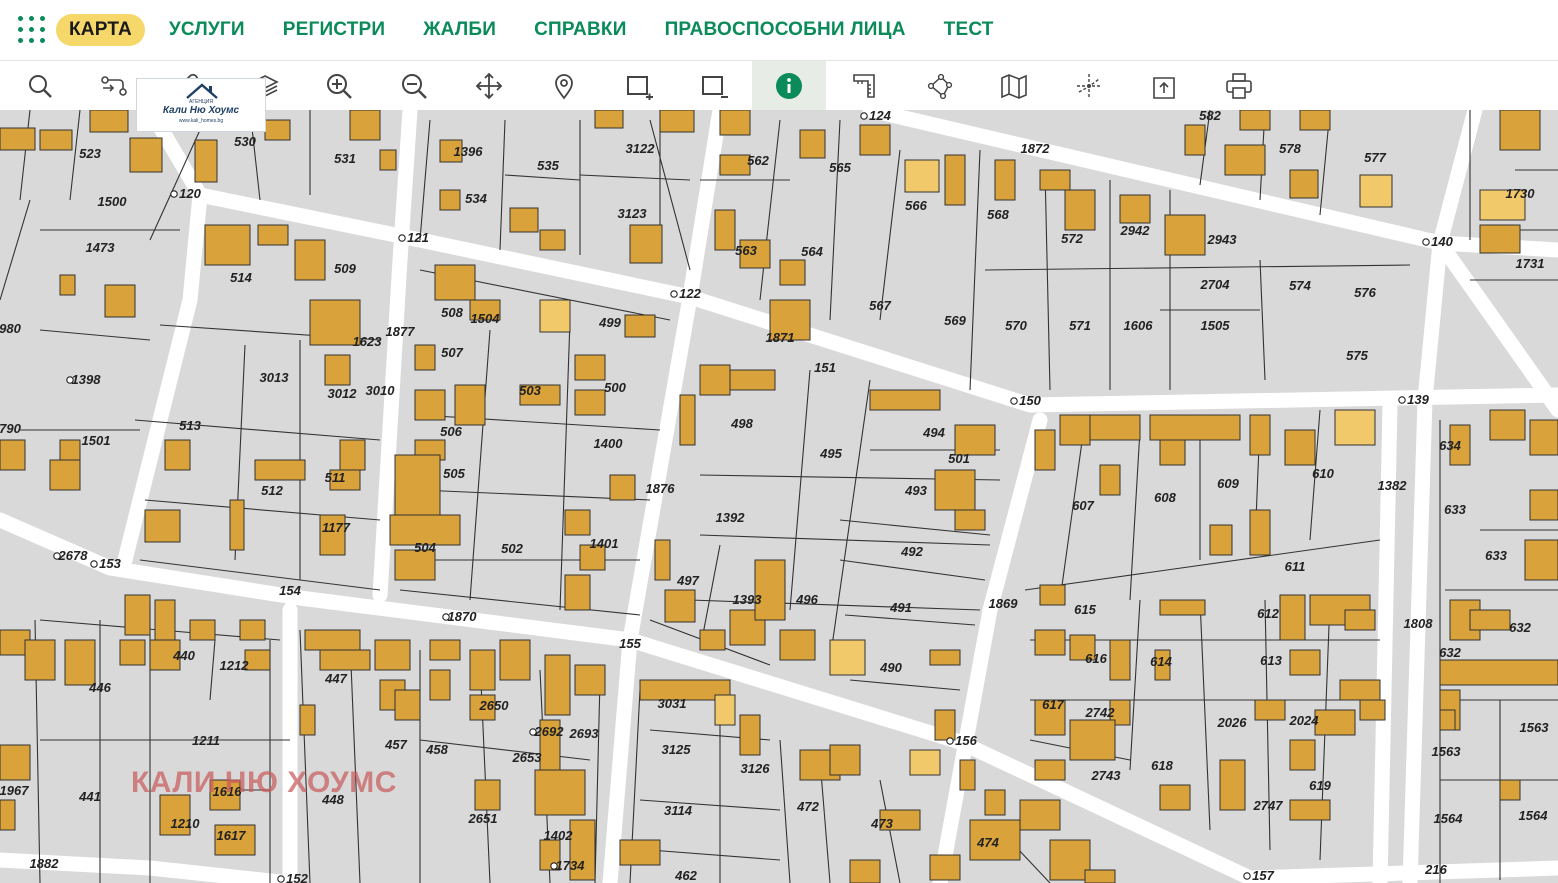 The image size is (1558, 883). Describe the element at coordinates (339, 86) in the screenshot. I see `zoom-in-tool-button` at that location.